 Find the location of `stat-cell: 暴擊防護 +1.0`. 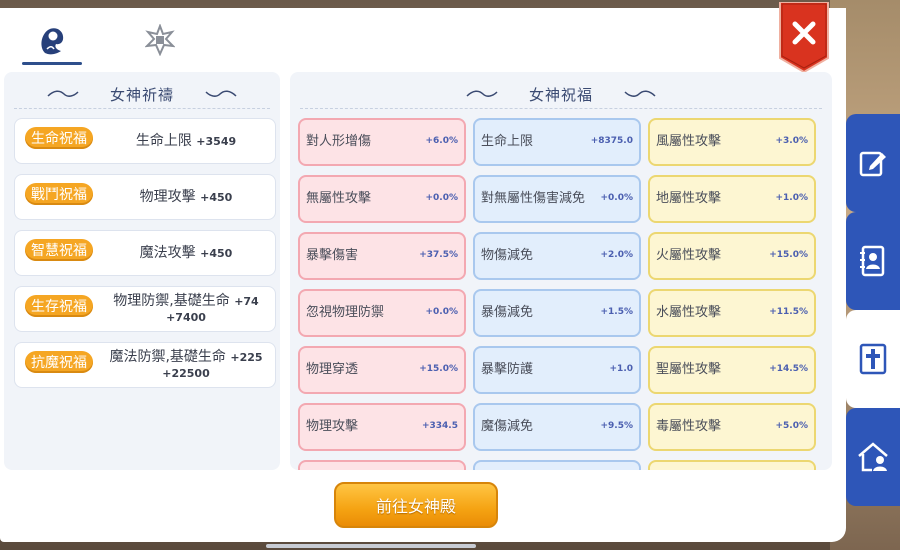

stat-cell: 暴擊防護 +1.0 is located at coordinates (557, 370).